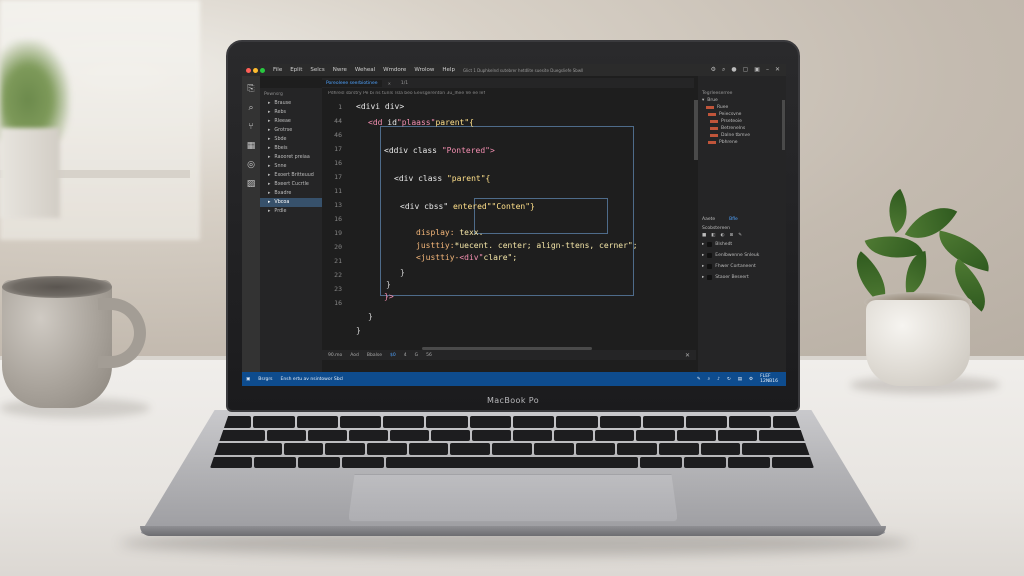 This screenshot has height=576, width=1024. I want to click on file-item: ▸ Grotrse, so click(291, 130).